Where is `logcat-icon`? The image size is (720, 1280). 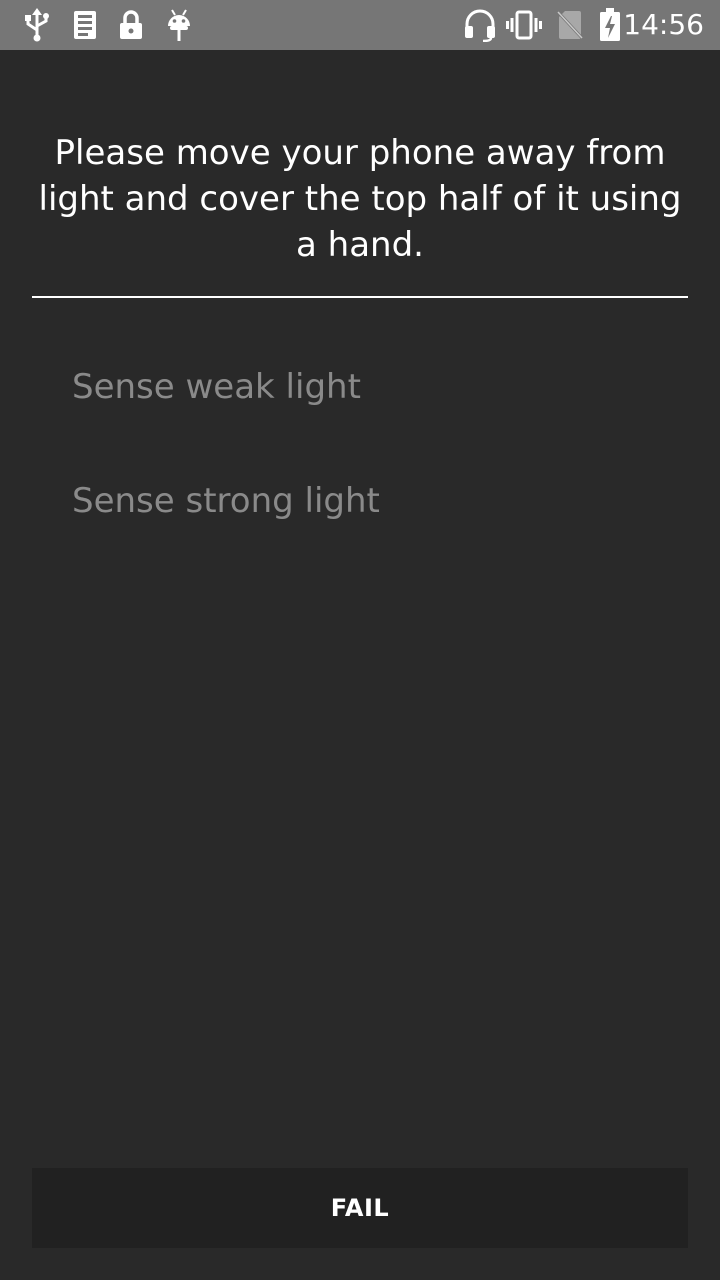
logcat-icon is located at coordinates (85, 25).